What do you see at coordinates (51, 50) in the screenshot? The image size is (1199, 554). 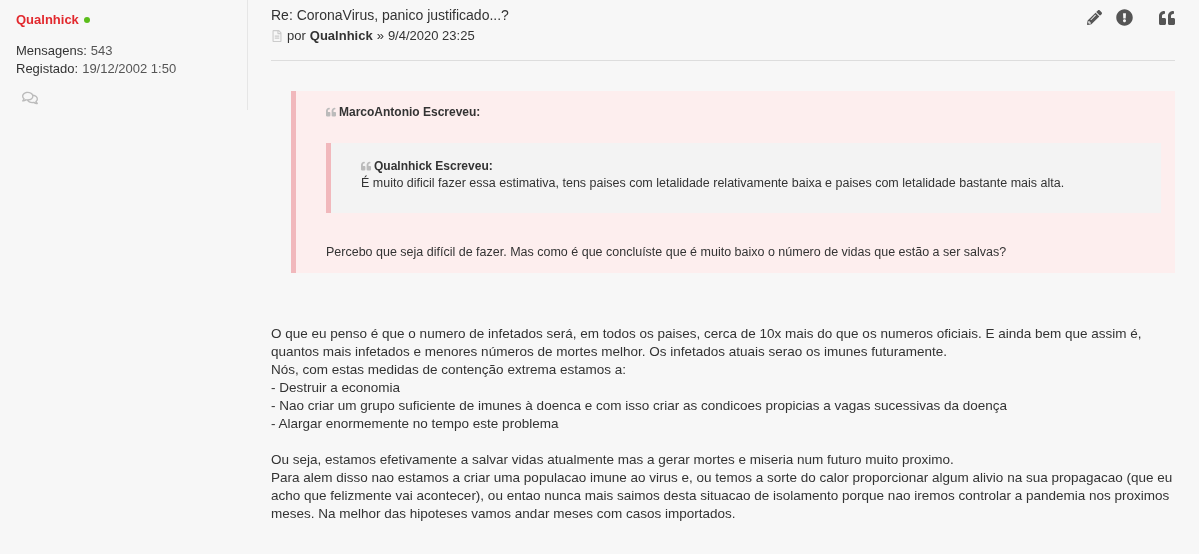 I see `profile-label: Mensagens:` at bounding box center [51, 50].